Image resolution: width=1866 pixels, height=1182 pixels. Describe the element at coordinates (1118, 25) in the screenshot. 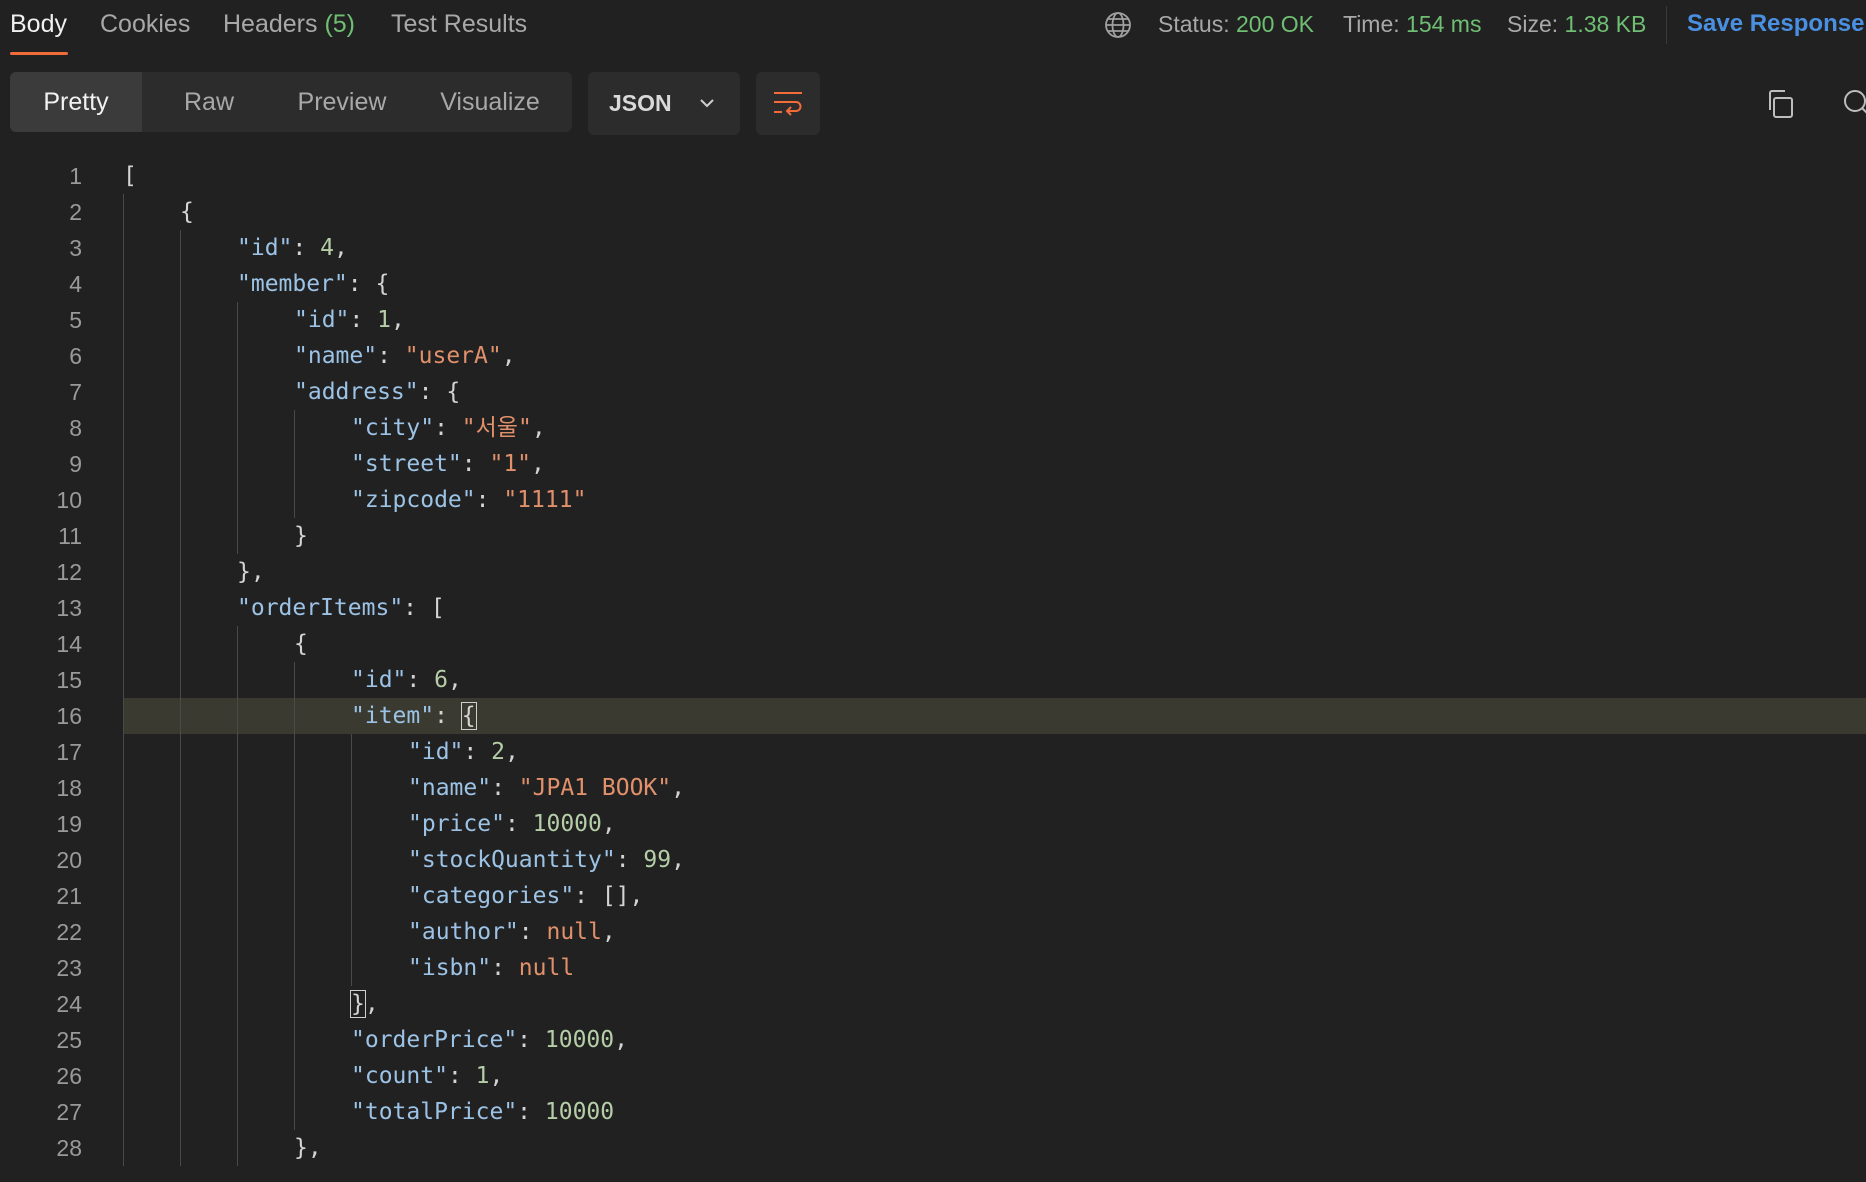

I see `globe-icon` at that location.